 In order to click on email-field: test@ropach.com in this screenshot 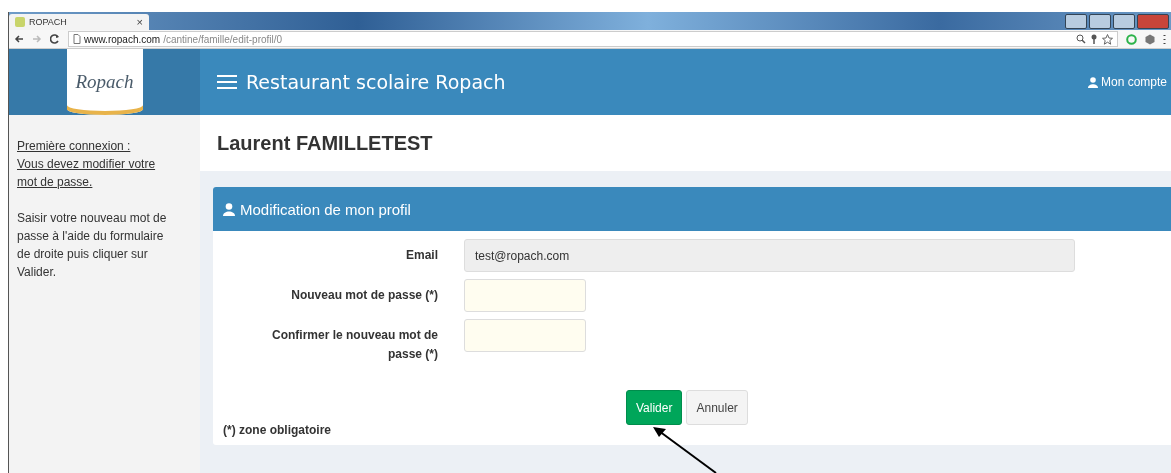, I will do `click(769, 255)`.